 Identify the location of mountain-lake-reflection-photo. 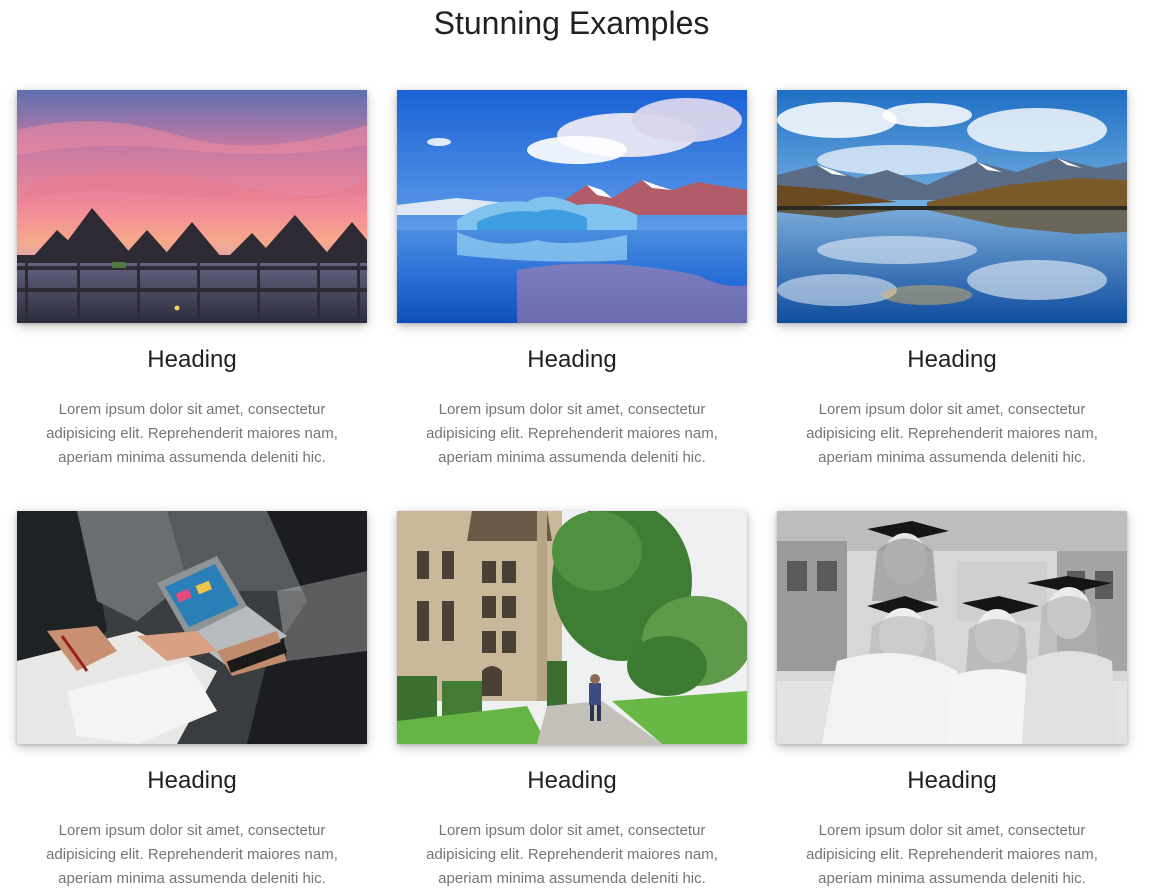
(952, 206).